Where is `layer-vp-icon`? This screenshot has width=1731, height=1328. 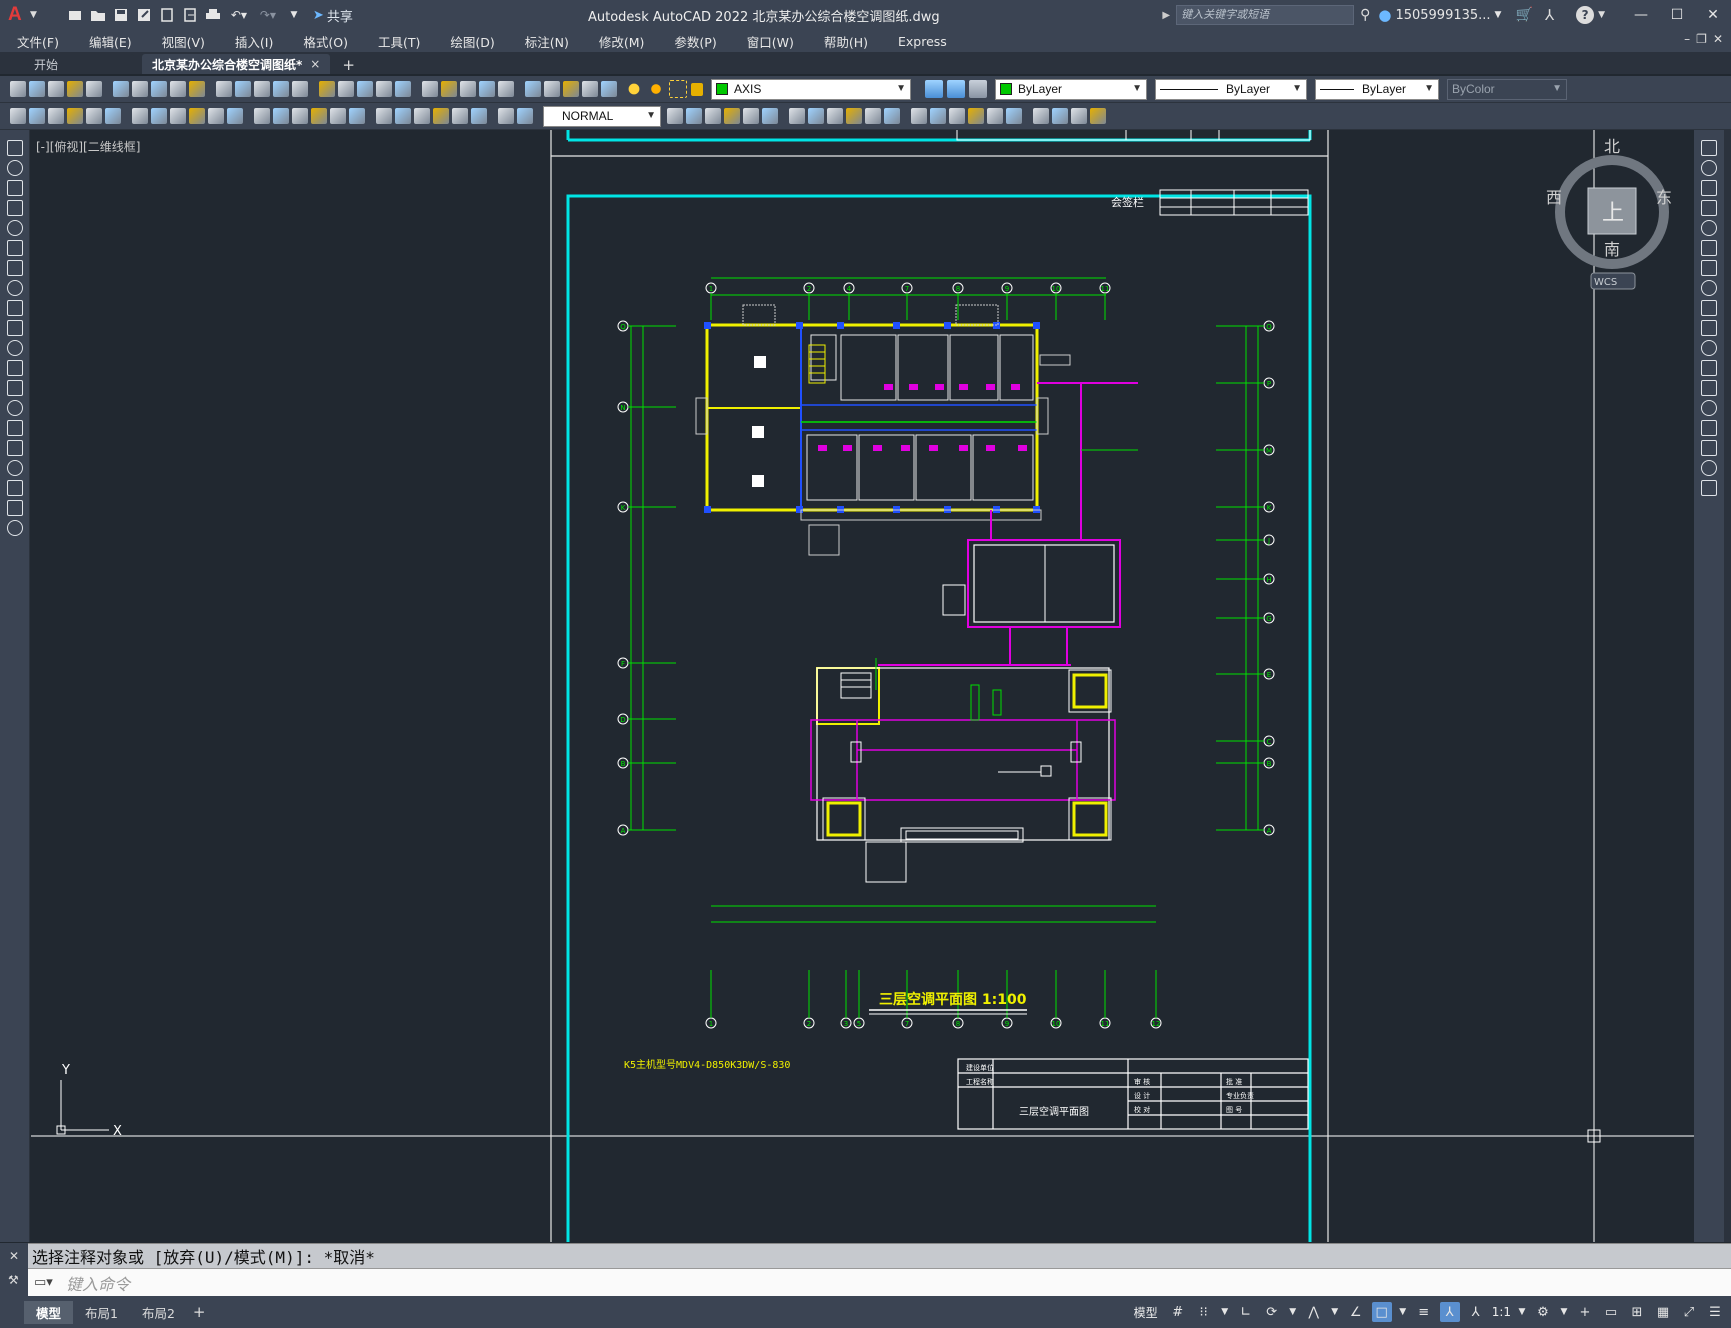
layer-vp-icon is located at coordinates (678, 89).